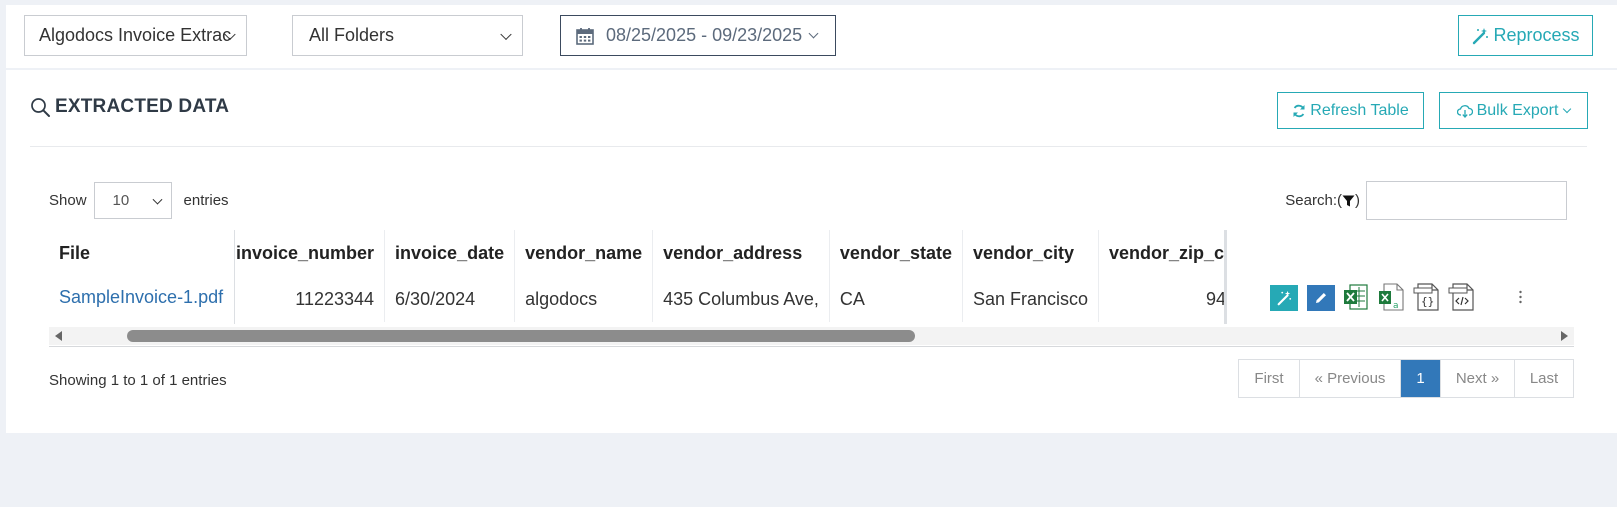 Image resolution: width=1617 pixels, height=507 pixels. Describe the element at coordinates (1421, 378) in the screenshot. I see `pager-current-page: 1` at that location.